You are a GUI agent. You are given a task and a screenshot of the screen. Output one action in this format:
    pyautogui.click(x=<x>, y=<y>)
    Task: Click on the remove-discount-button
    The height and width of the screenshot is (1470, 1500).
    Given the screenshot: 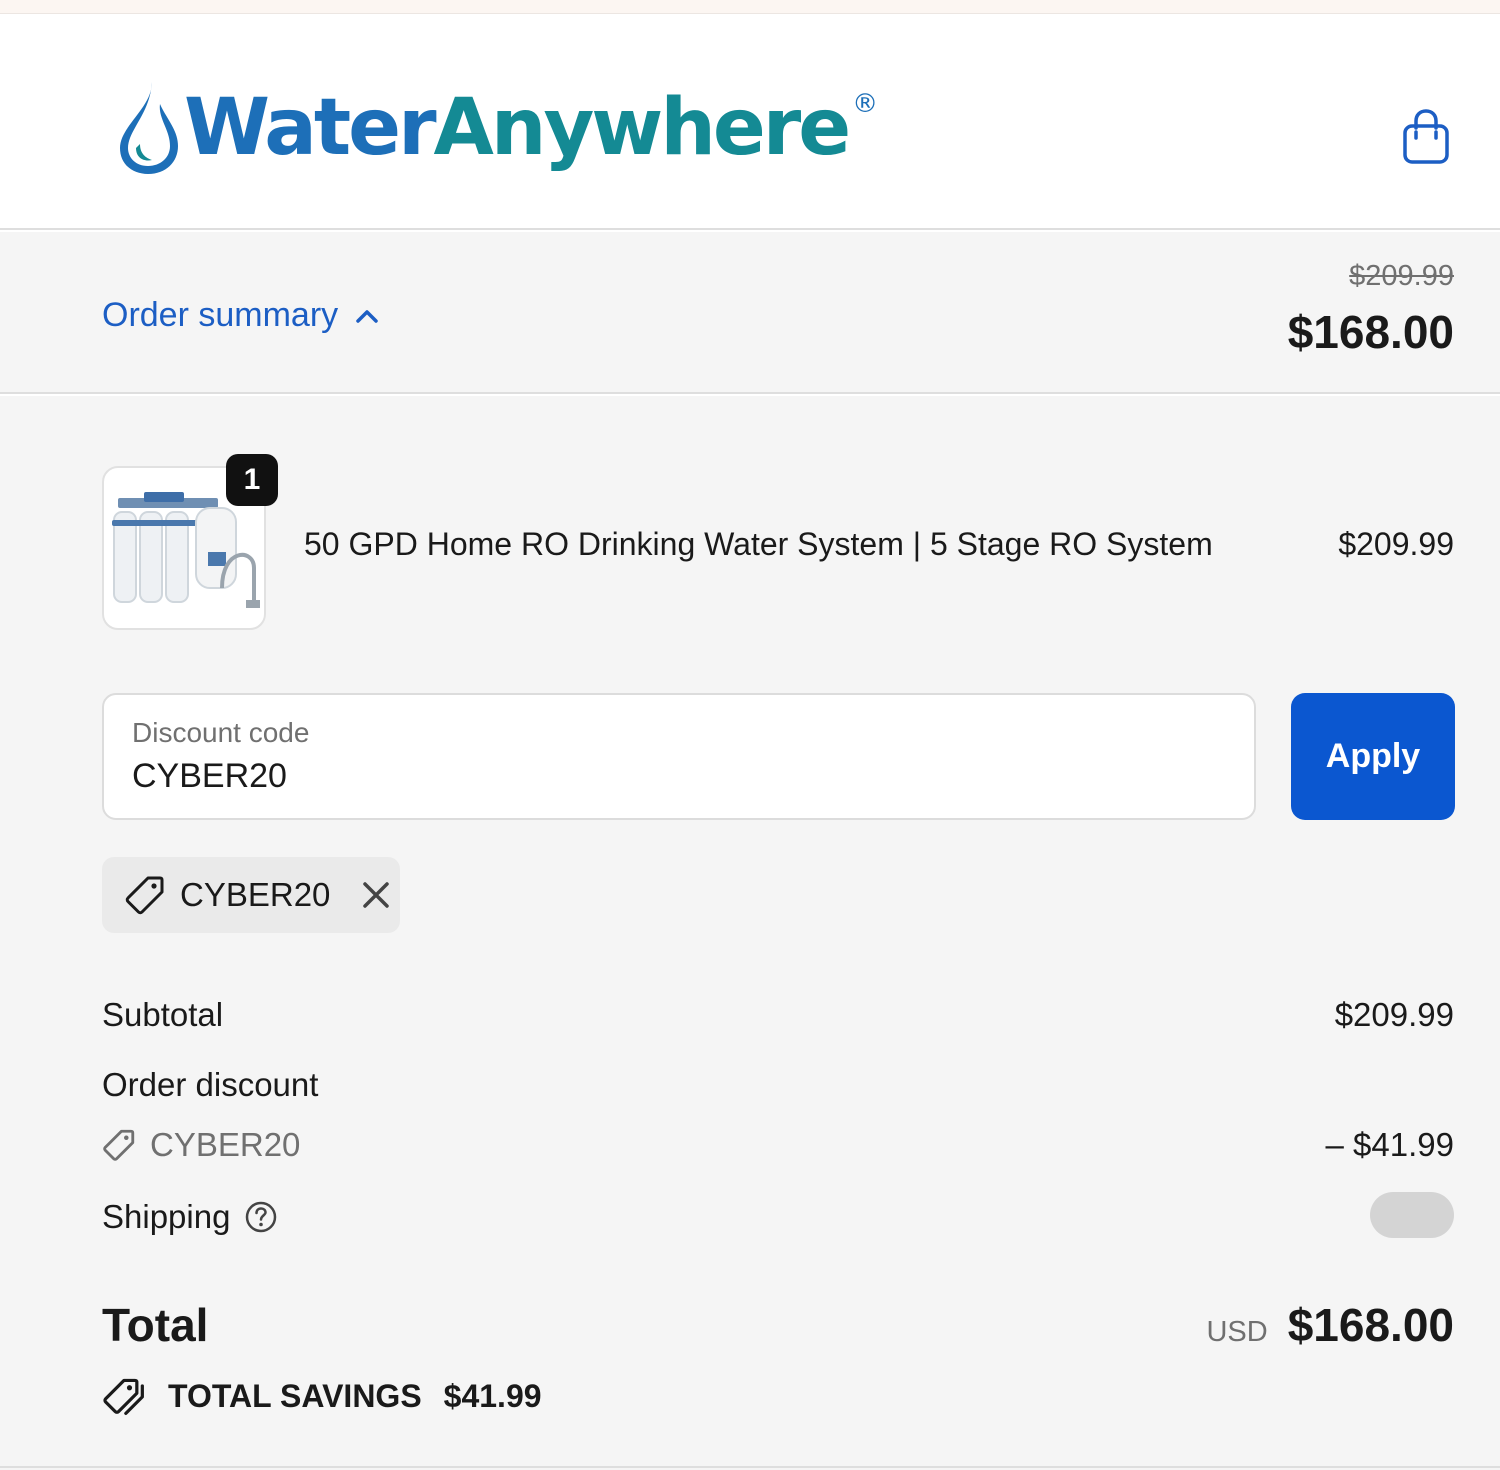 What is the action you would take?
    pyautogui.click(x=376, y=895)
    